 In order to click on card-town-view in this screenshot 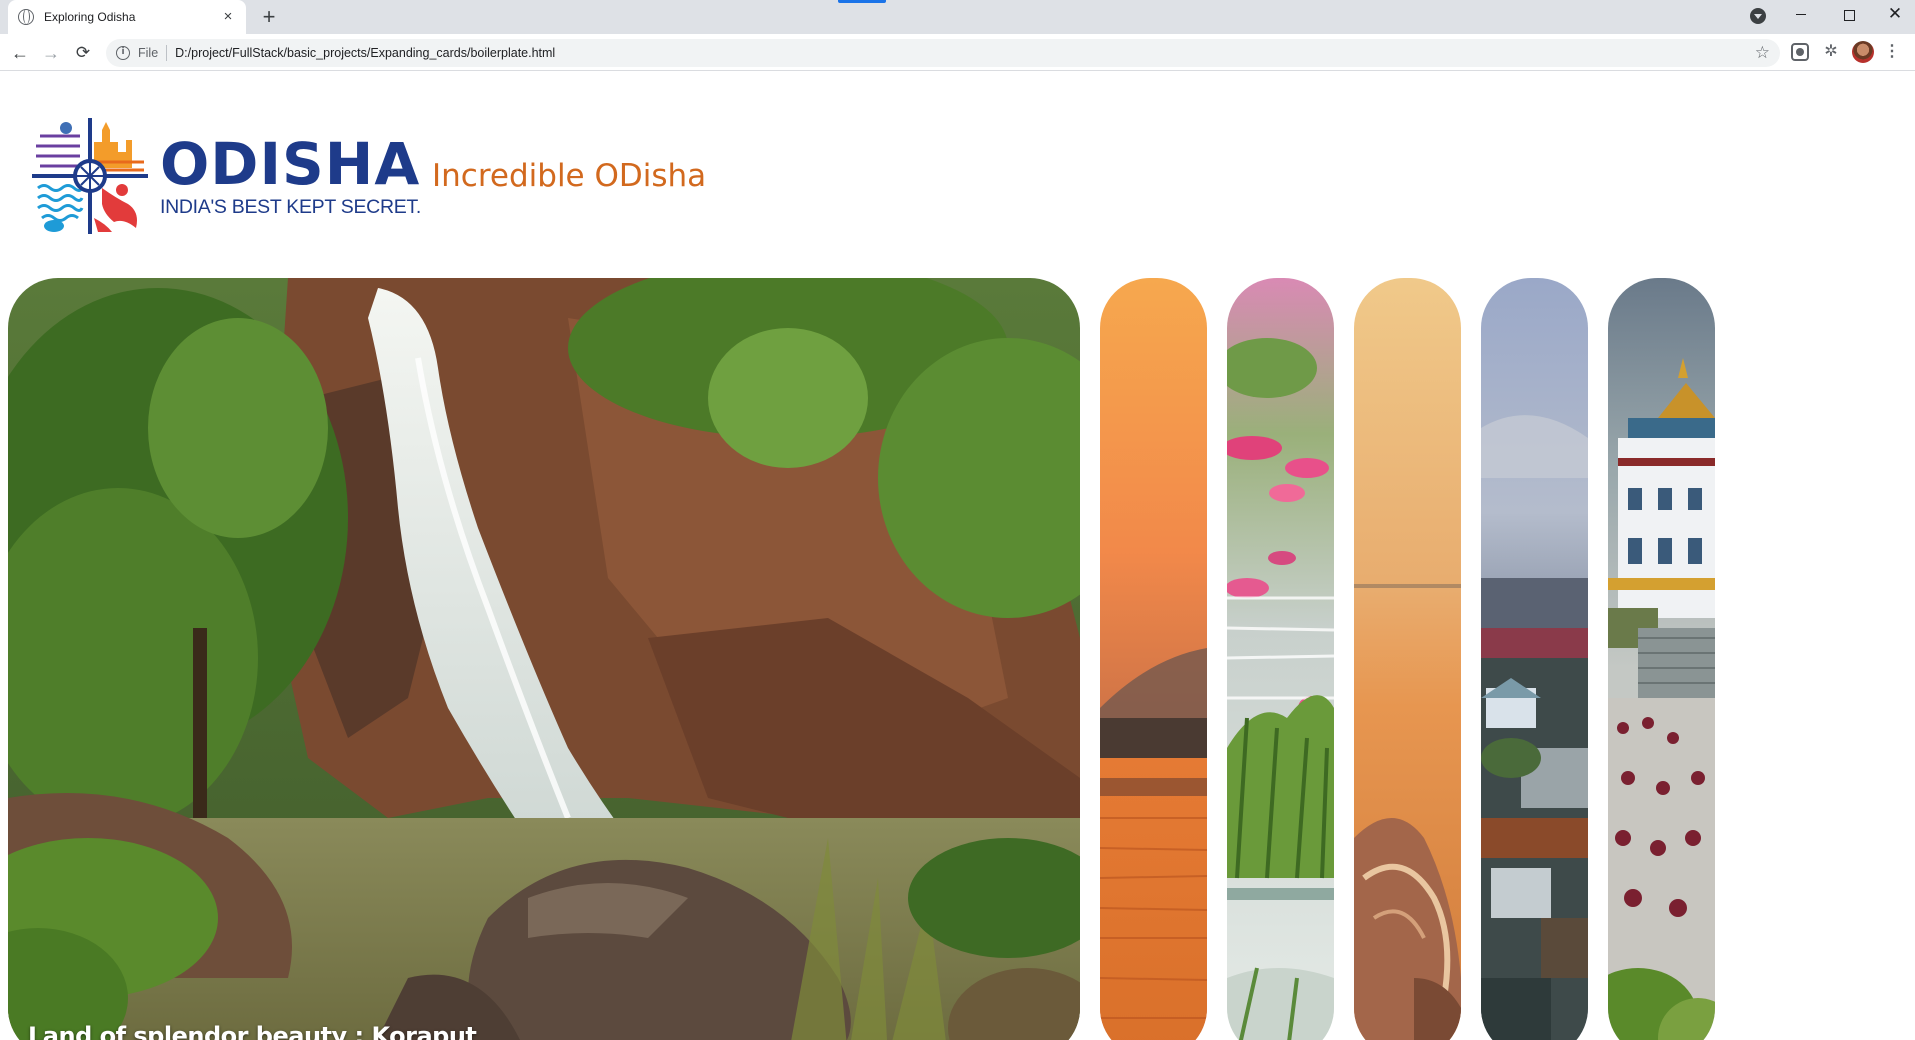, I will do `click(1534, 659)`.